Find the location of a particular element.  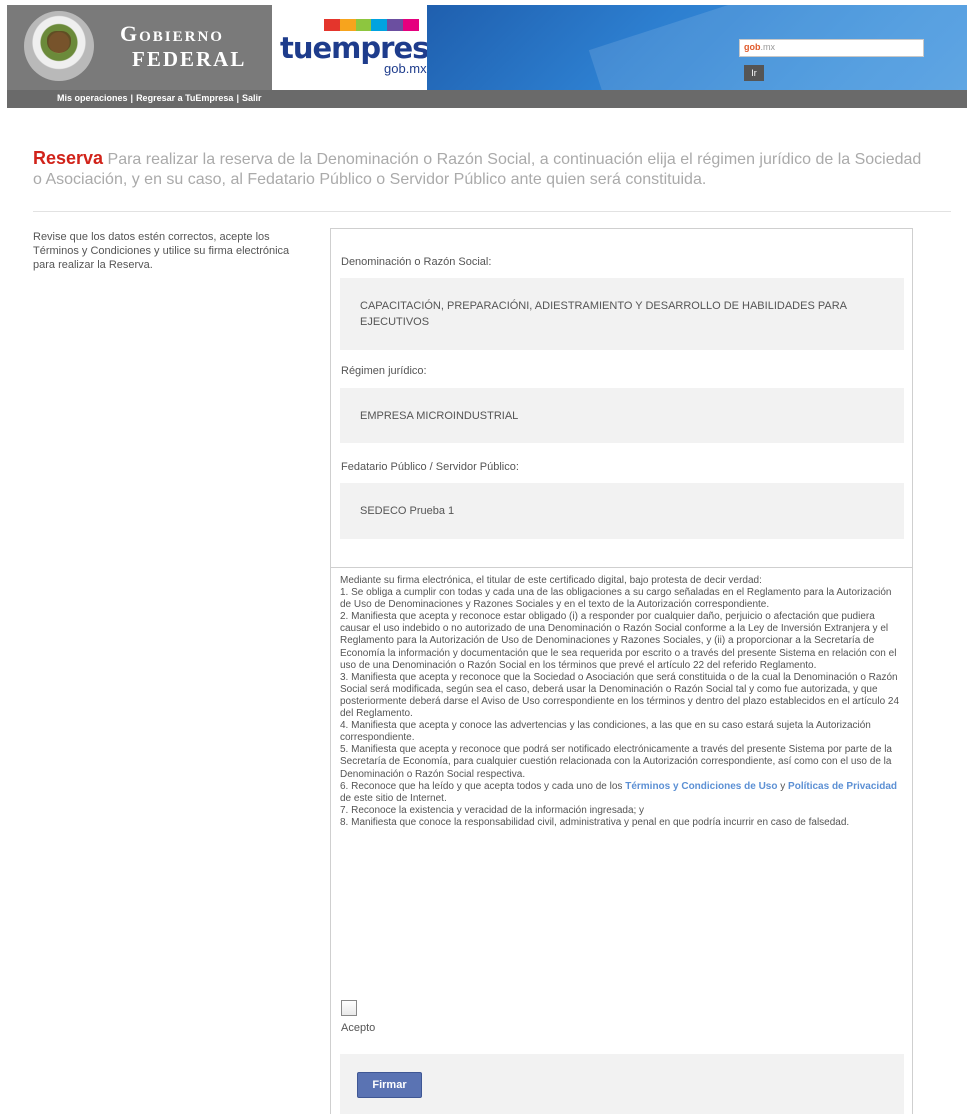

search-brand-prefix: gob is located at coordinates (752, 47).